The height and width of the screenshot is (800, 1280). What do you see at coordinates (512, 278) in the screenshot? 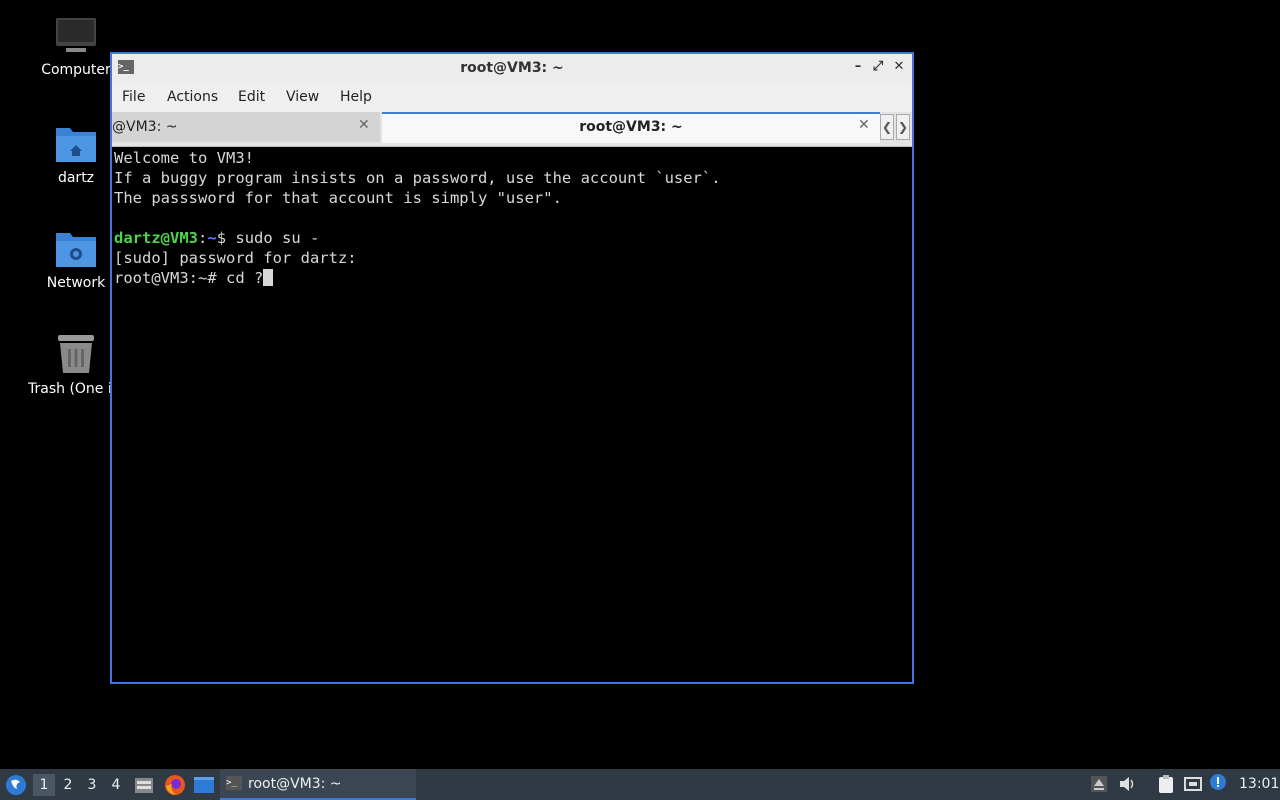
I see `terminal-root-line: root@VM3:~# cd ?` at bounding box center [512, 278].